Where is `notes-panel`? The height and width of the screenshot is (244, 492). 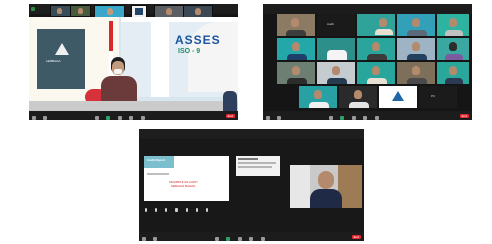
notes-panel is located at coordinates (258, 166).